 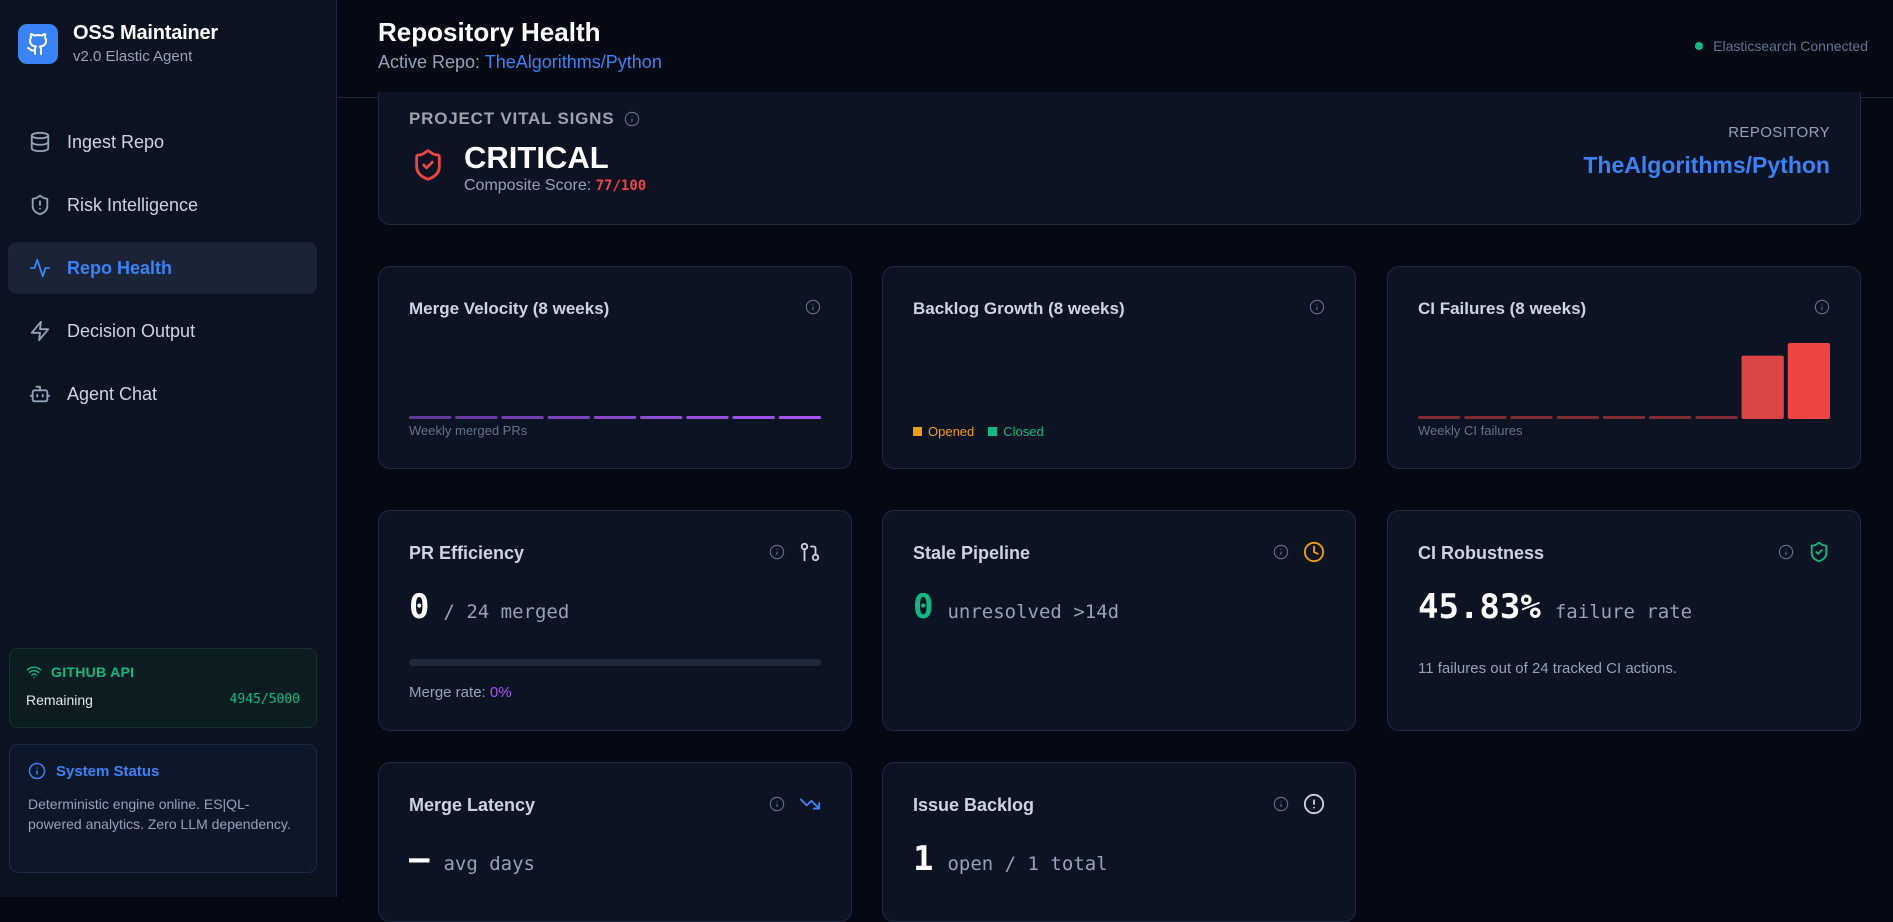 I want to click on composite-score: Composite Score: 77/100, so click(x=555, y=186).